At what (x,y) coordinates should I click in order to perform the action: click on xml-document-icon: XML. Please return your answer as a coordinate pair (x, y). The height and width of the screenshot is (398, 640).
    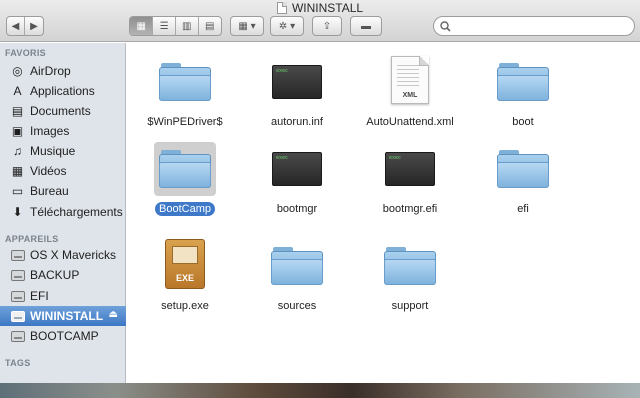
    Looking at the image, I should click on (410, 80).